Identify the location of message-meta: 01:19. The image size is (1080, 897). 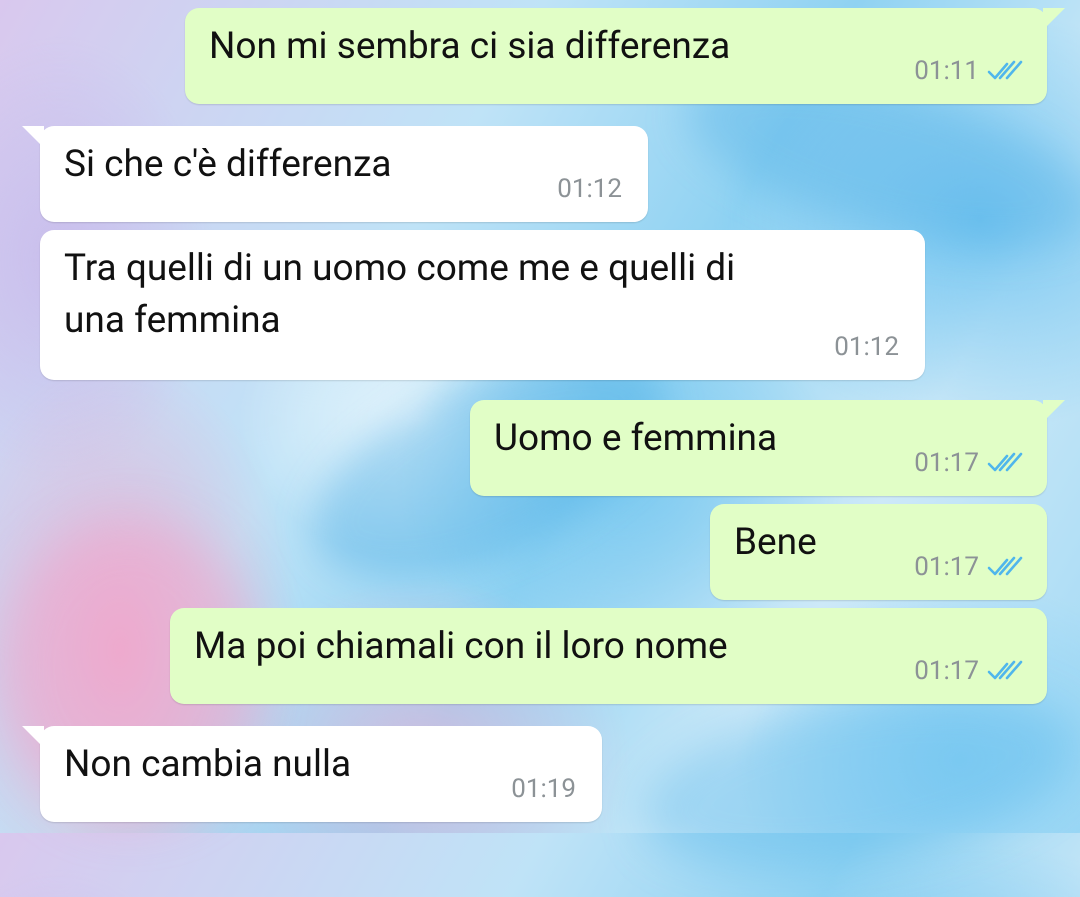
(543, 789).